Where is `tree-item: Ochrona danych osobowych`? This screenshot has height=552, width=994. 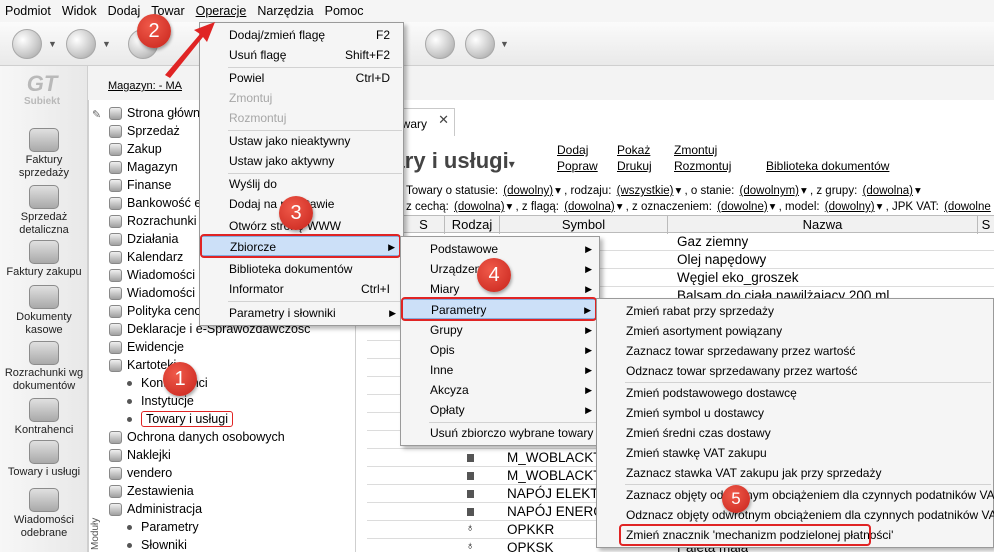 tree-item: Ochrona danych osobowych is located at coordinates (197, 437).